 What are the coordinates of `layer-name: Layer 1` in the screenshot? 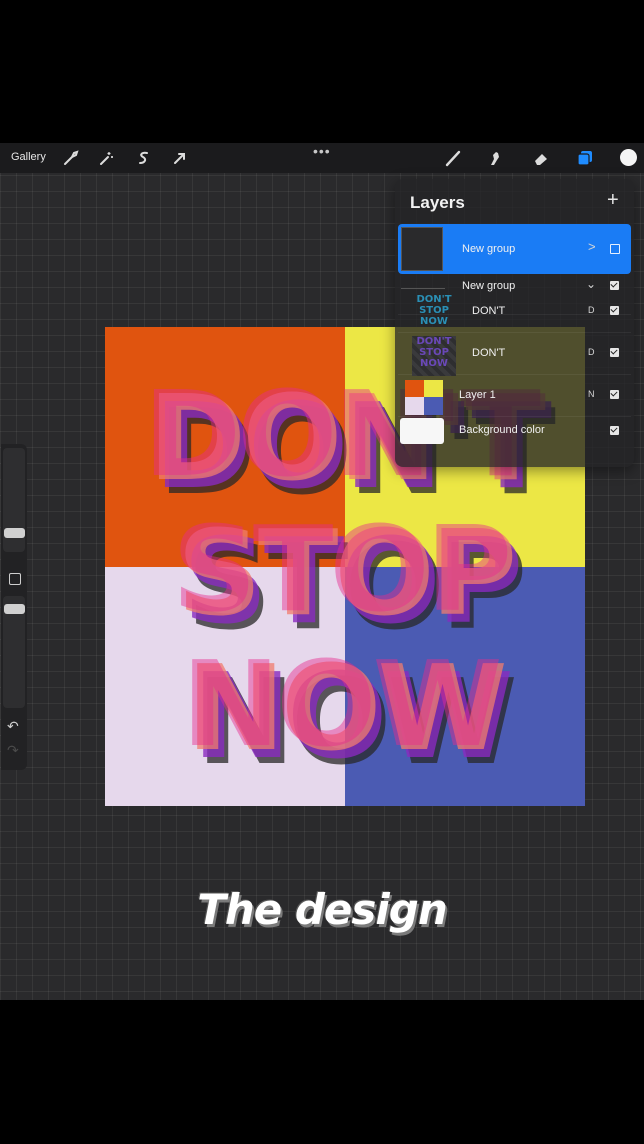 It's located at (477, 395).